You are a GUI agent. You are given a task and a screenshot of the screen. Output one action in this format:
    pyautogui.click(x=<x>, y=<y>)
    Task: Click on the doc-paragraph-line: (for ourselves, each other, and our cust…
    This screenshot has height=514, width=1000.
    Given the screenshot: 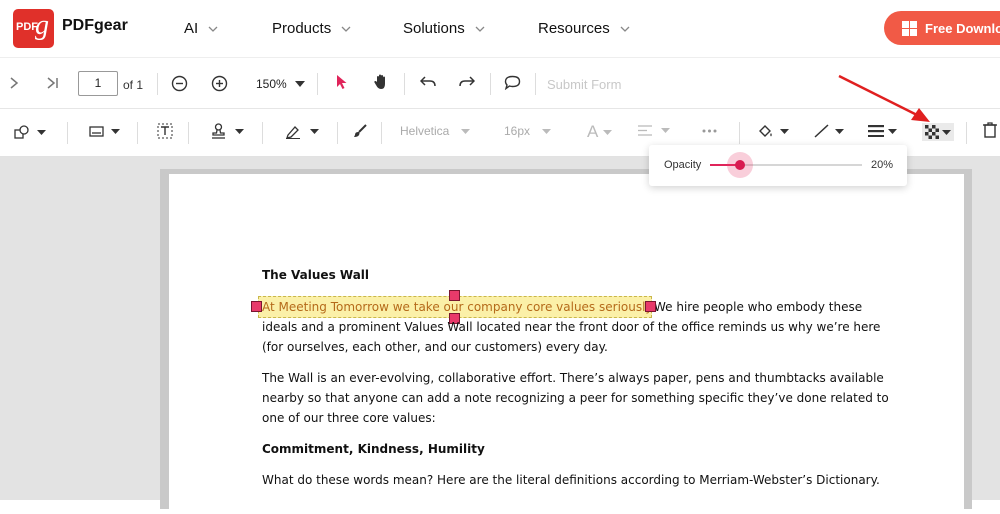 What is the action you would take?
    pyautogui.click(x=435, y=347)
    